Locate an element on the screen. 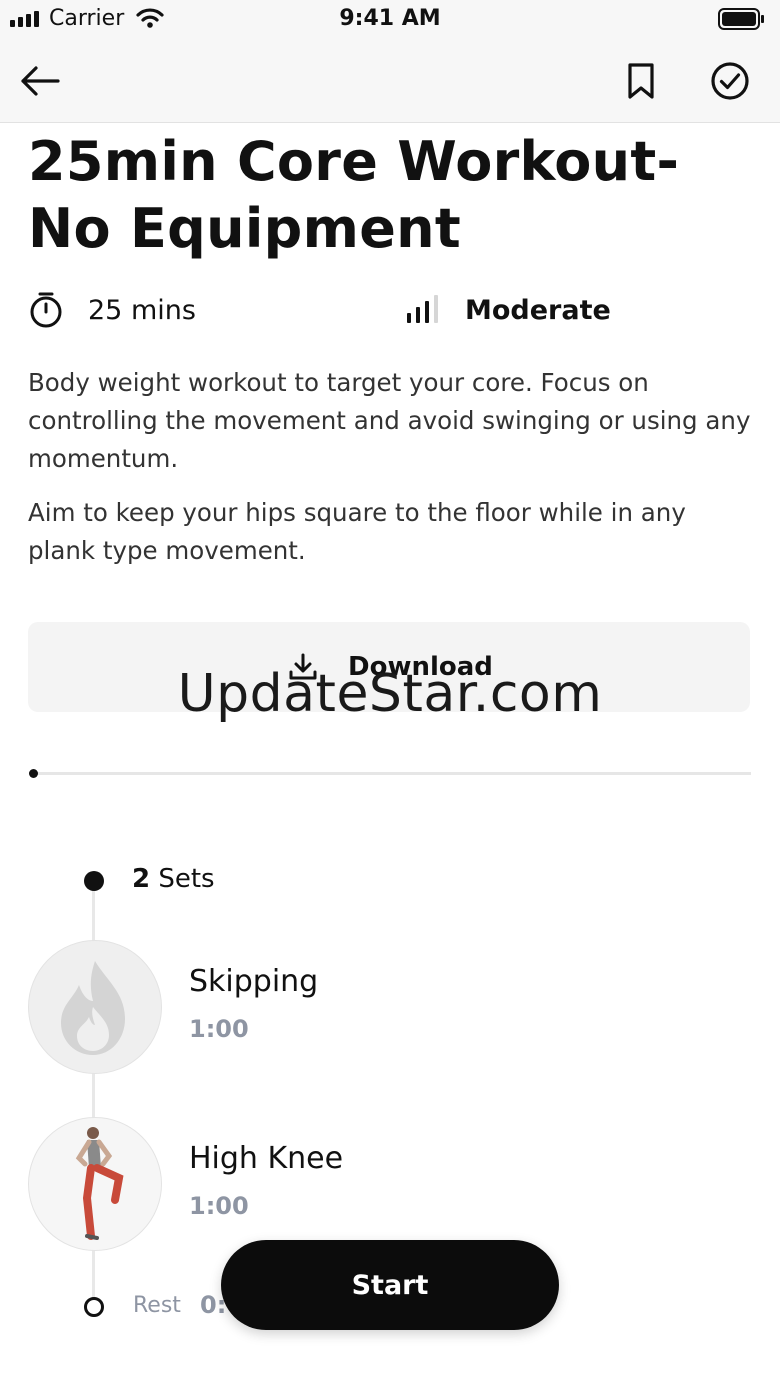 This screenshot has width=780, height=1387. exercise-name: Skipping is located at coordinates (253, 981).